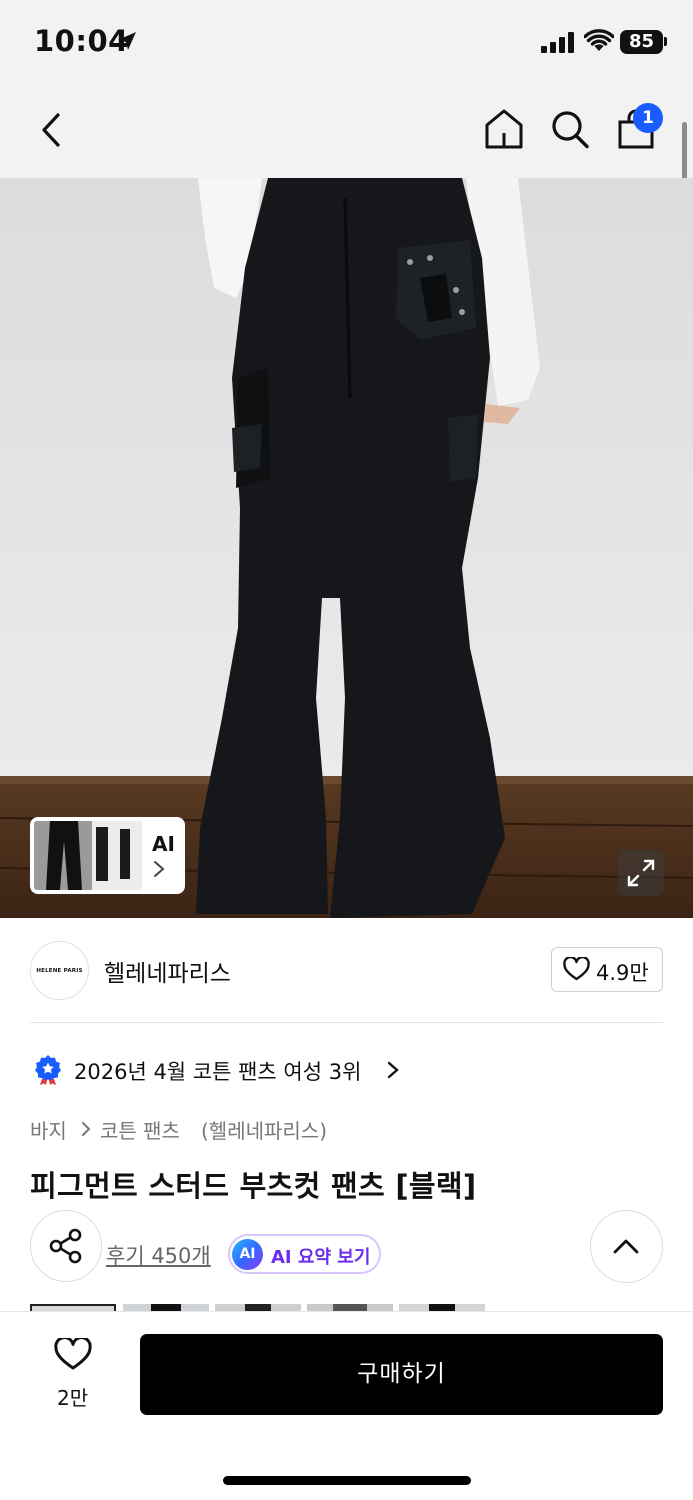  I want to click on review-count-link: 후기 450개, so click(158, 1255).